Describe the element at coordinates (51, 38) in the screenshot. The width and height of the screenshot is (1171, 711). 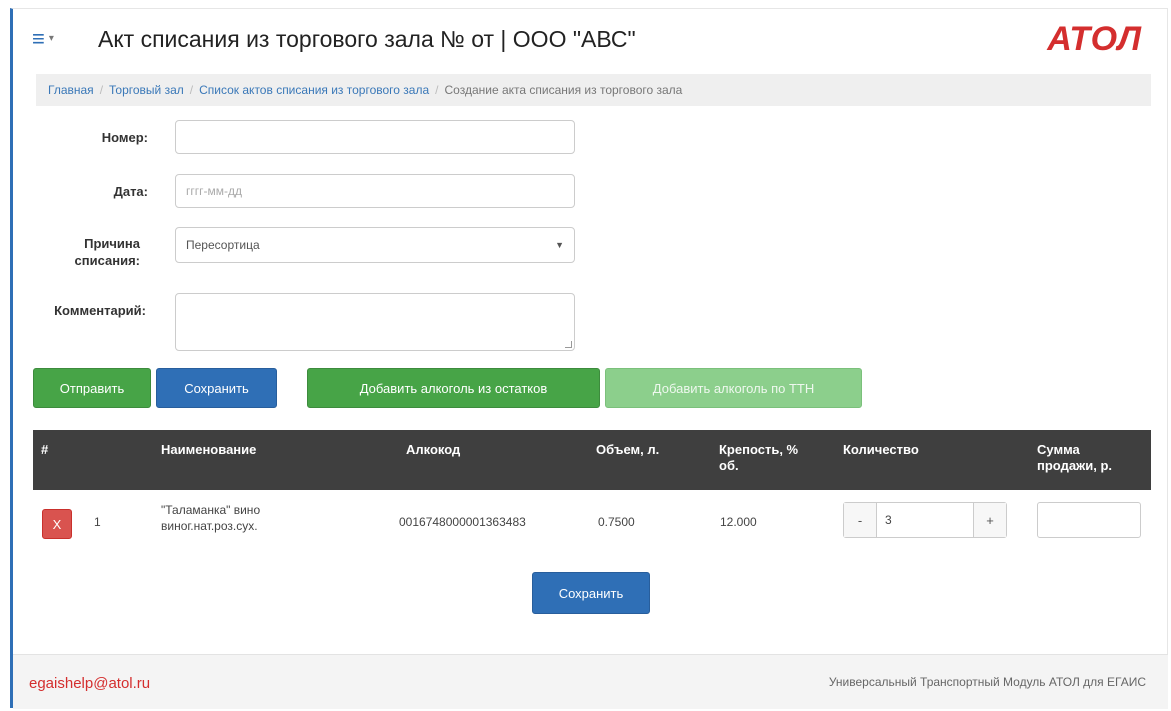
I see `chevron-down-icon: ▾` at that location.